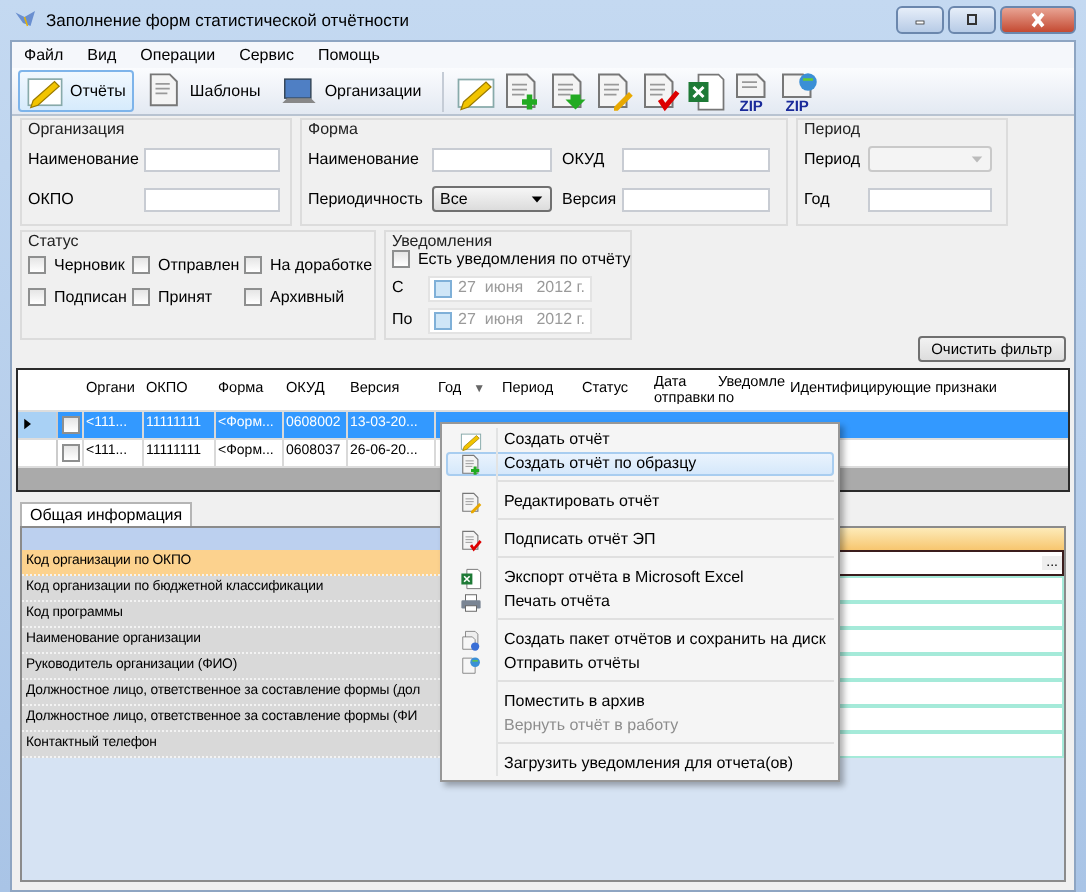  I want to click on field-label: Версия, so click(589, 198).